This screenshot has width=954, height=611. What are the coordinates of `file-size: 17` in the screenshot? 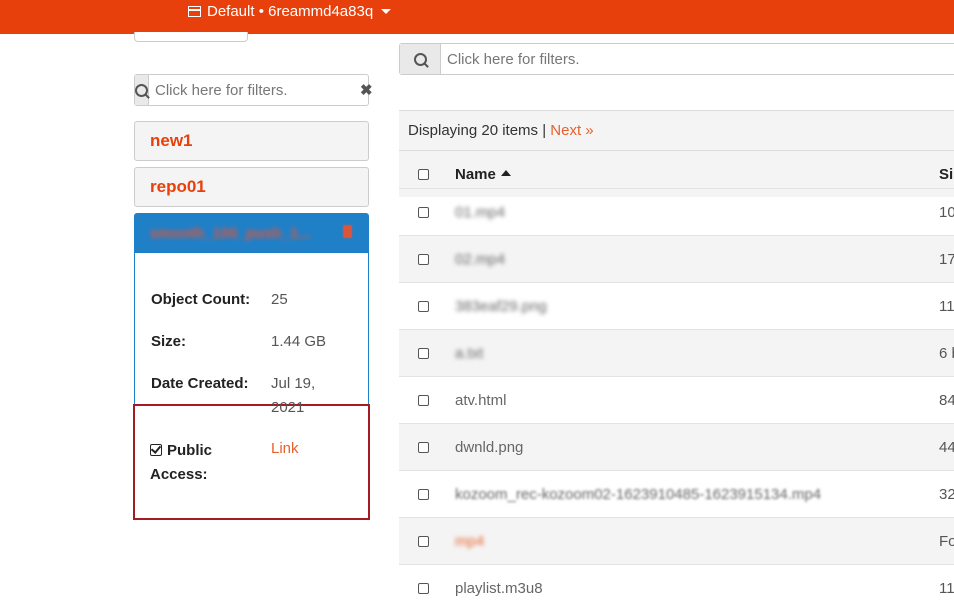 It's located at (946, 259).